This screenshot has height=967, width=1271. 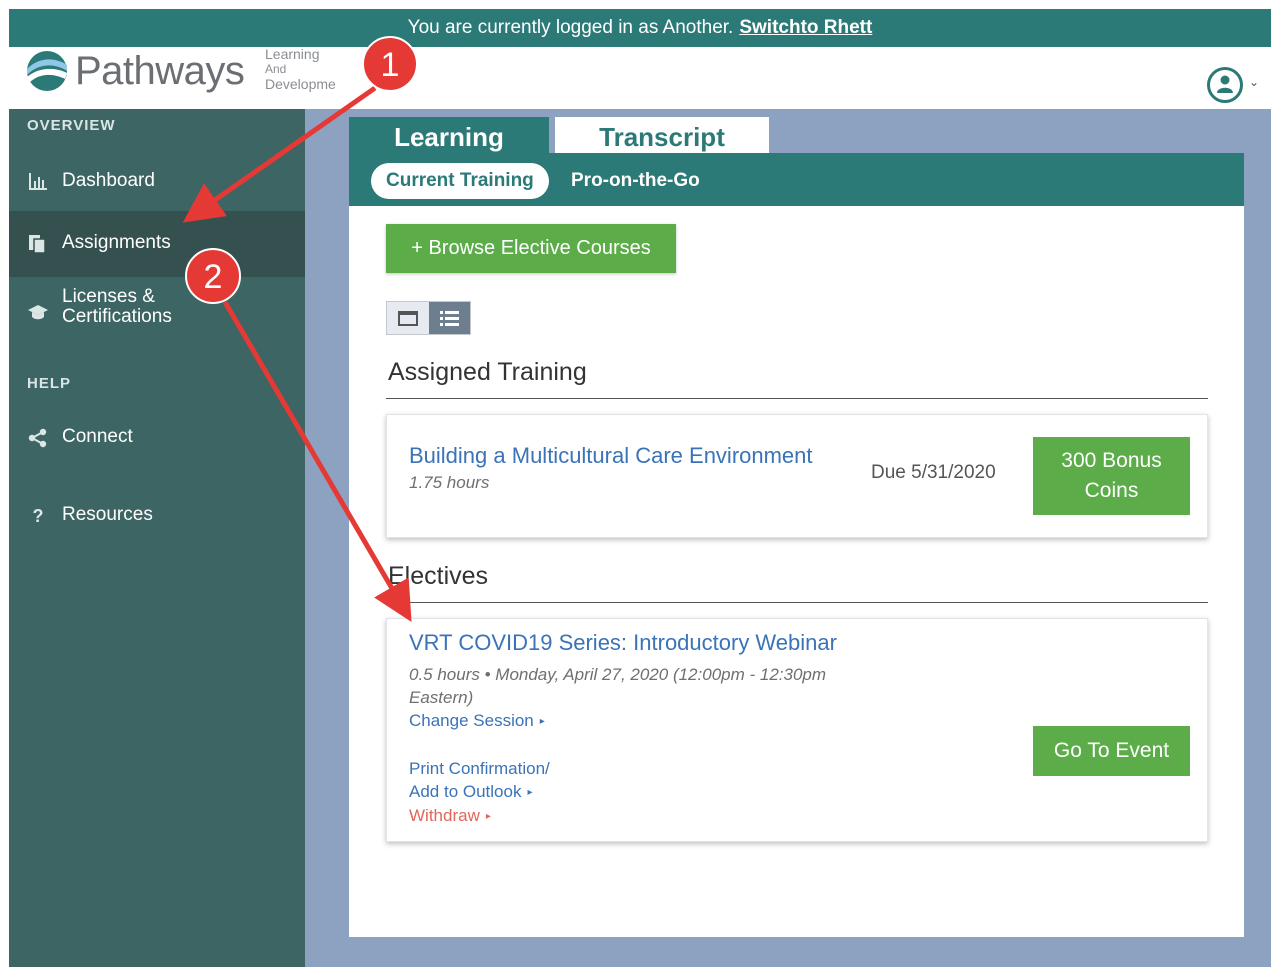 What do you see at coordinates (292, 54) in the screenshot?
I see `logo-tagline-line: Learning` at bounding box center [292, 54].